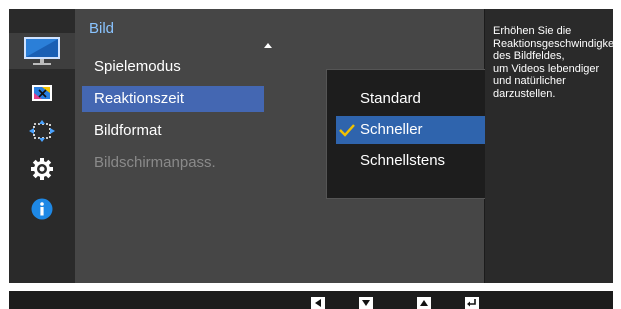 The image size is (621, 309). I want to click on checkmark-icon, so click(348, 130).